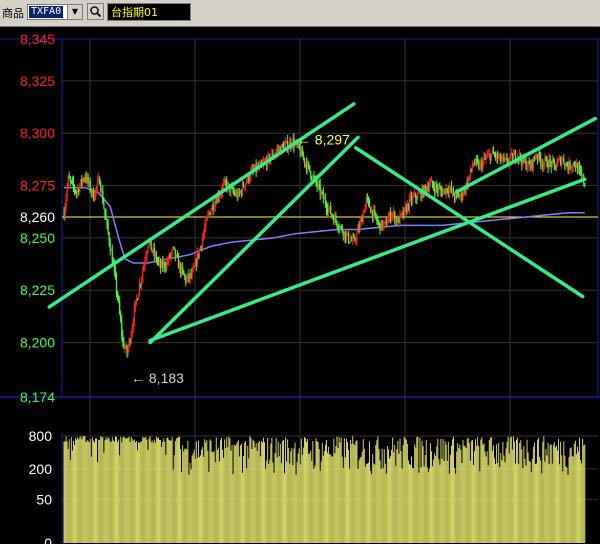  Describe the element at coordinates (41, 469) in the screenshot. I see `volume-tick-label: 200` at that location.